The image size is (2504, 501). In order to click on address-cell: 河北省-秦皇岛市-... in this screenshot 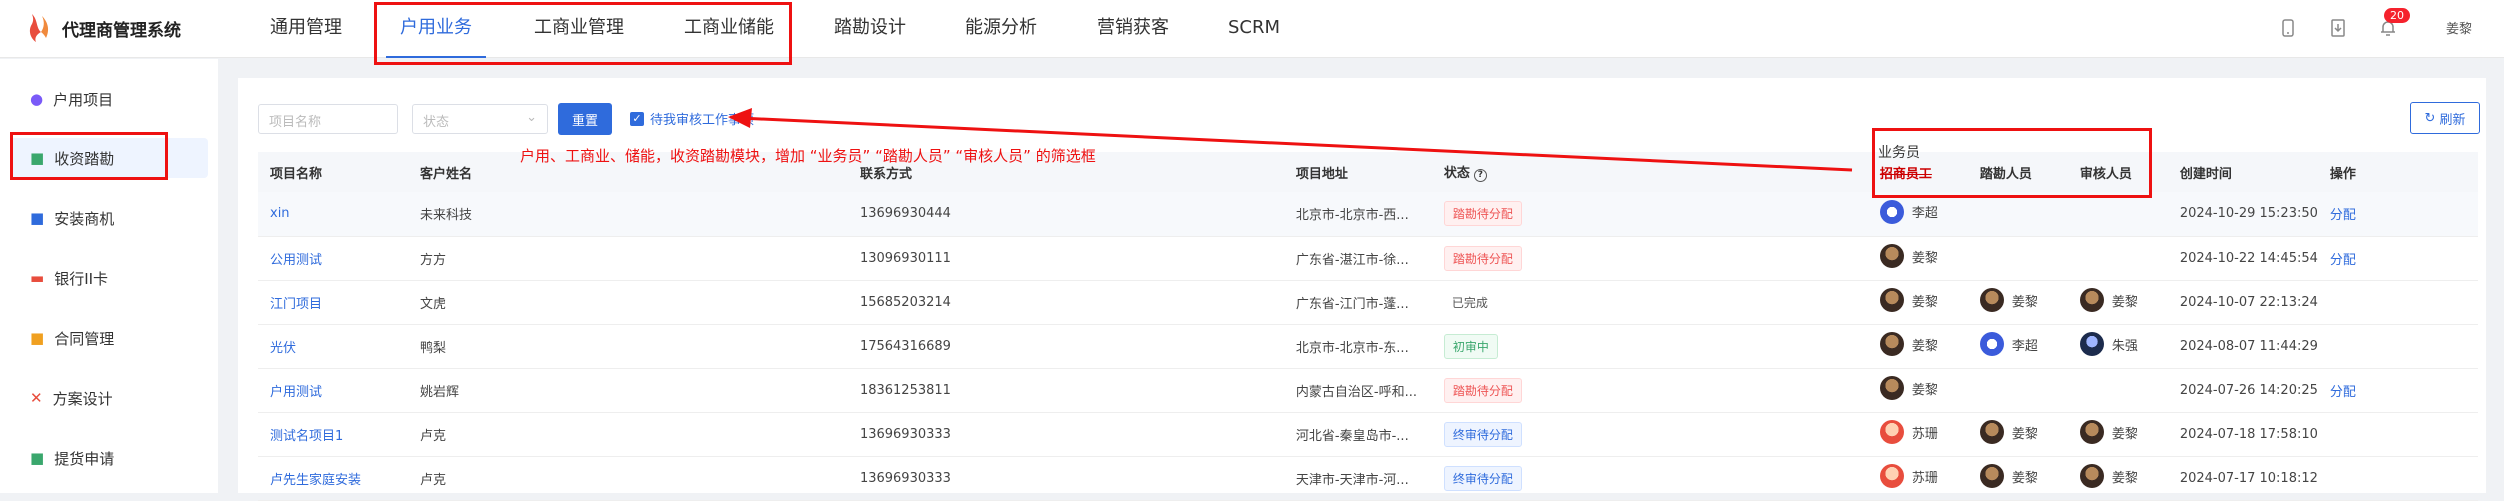, I will do `click(1357, 434)`.